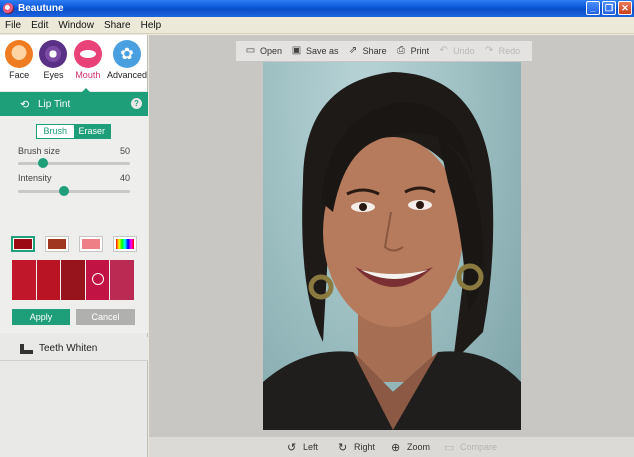  Describe the element at coordinates (126, 54) in the screenshot. I see `flower-icon` at that location.